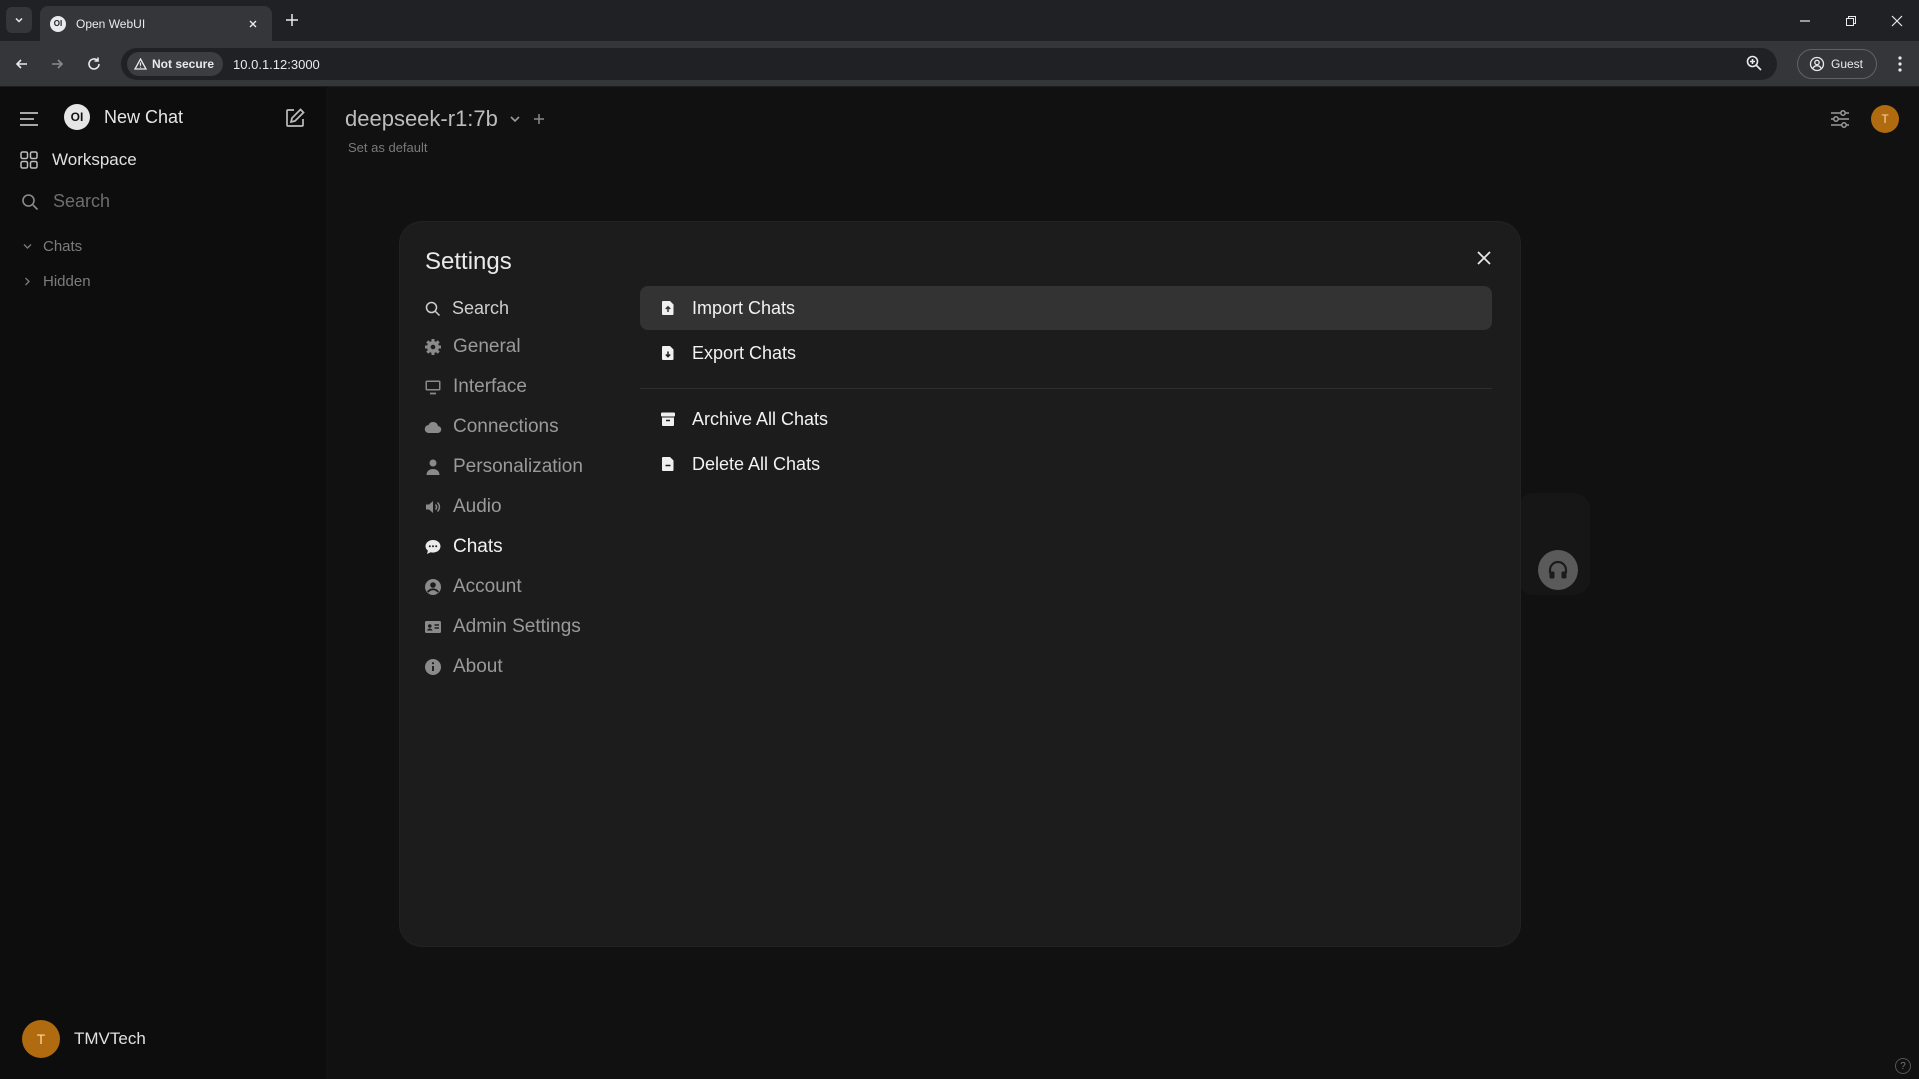 This screenshot has height=1079, width=1919. I want to click on section-label-chats: Chats, so click(63, 246).